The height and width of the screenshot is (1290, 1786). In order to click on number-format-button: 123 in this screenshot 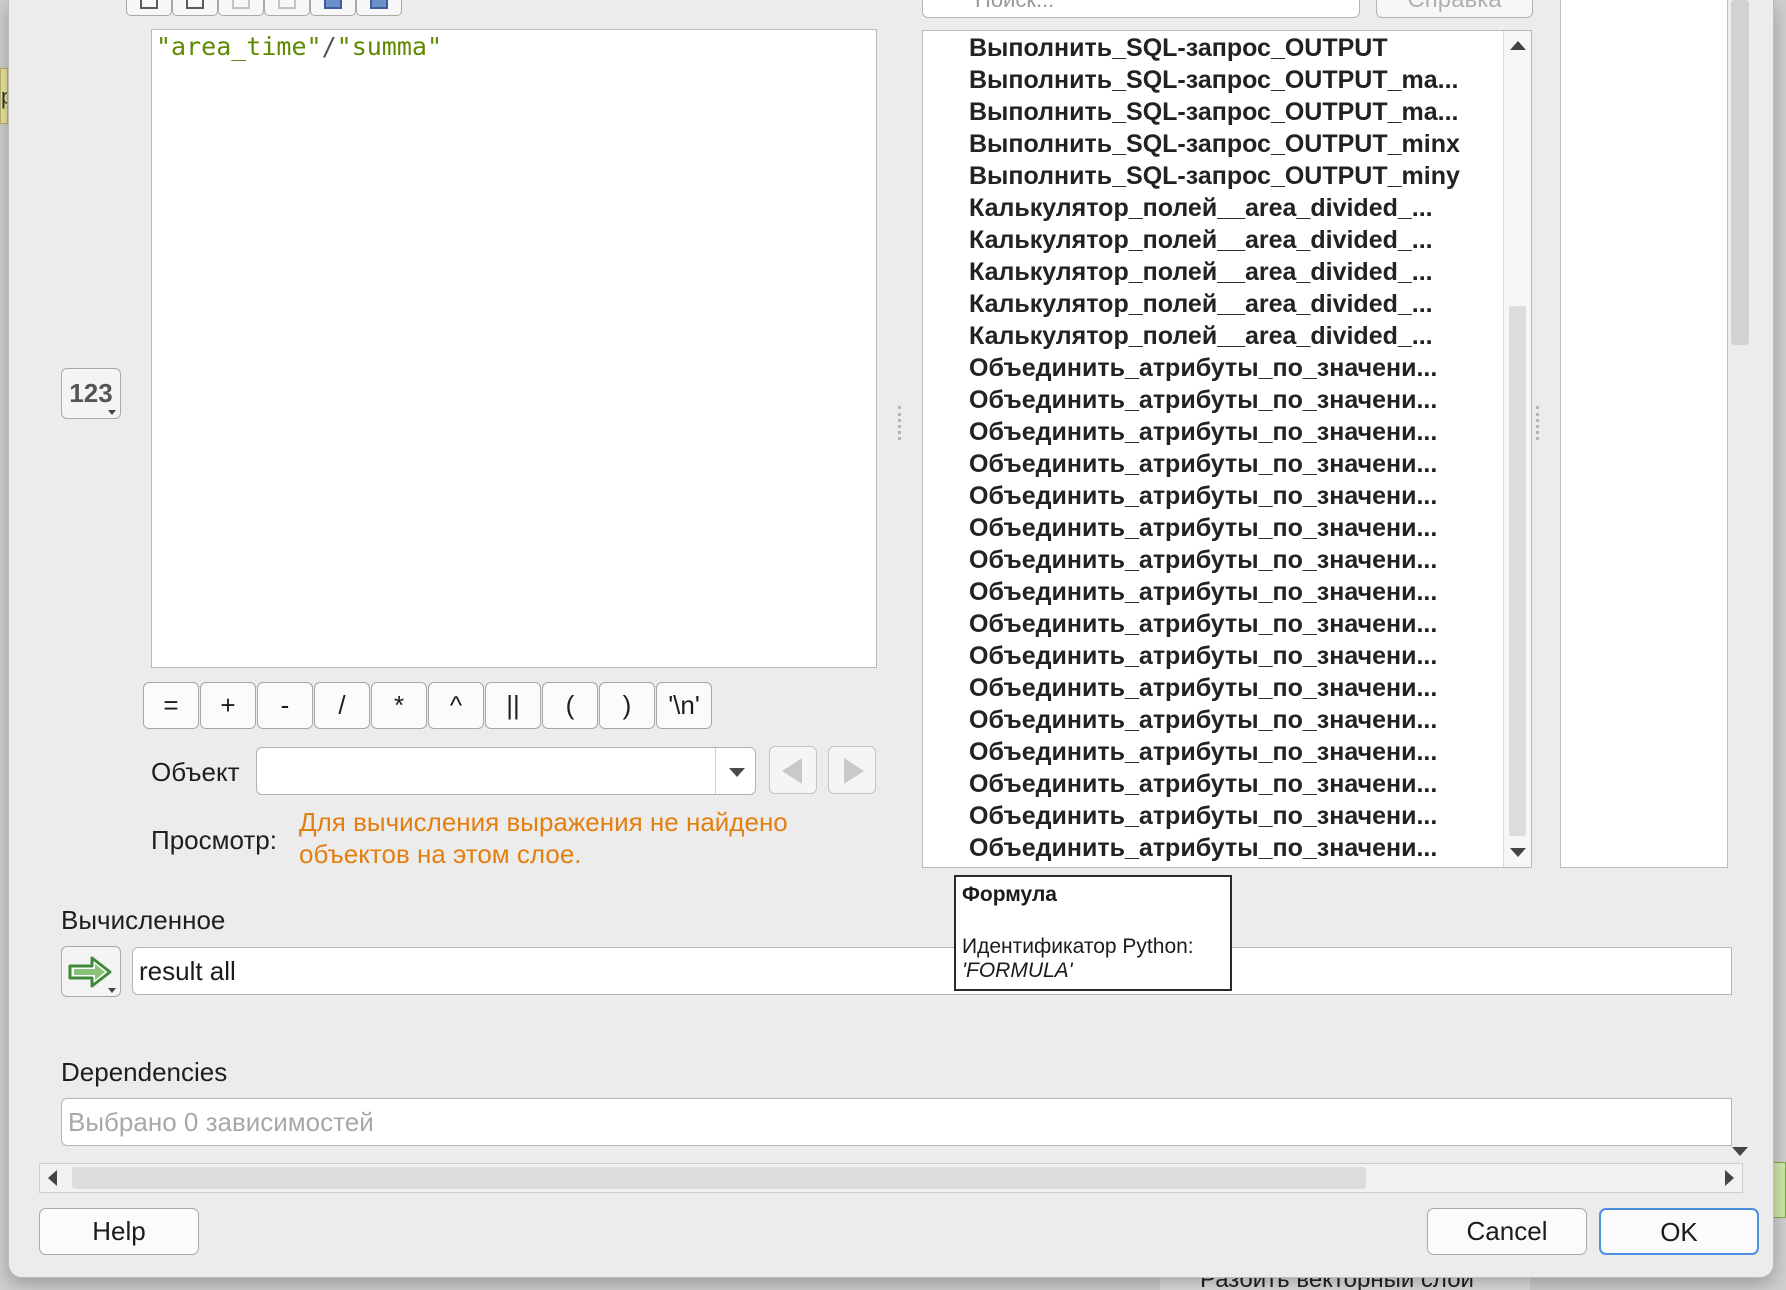, I will do `click(91, 393)`.